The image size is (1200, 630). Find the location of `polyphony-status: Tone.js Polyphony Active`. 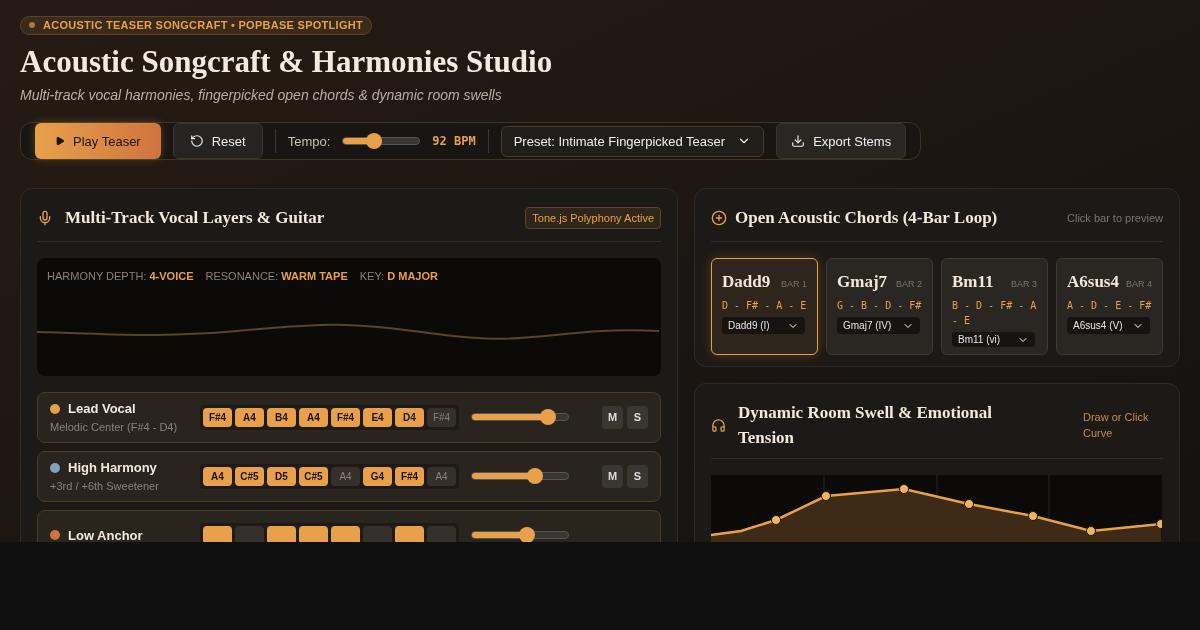

polyphony-status: Tone.js Polyphony Active is located at coordinates (593, 218).